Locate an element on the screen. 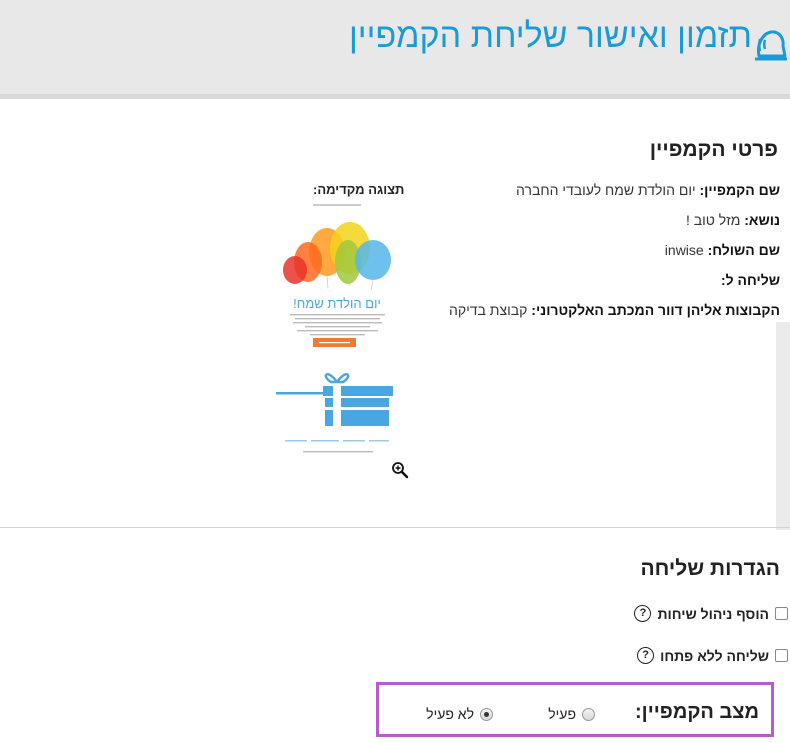 This screenshot has width=790, height=743. status-inactive-radio is located at coordinates (486, 714).